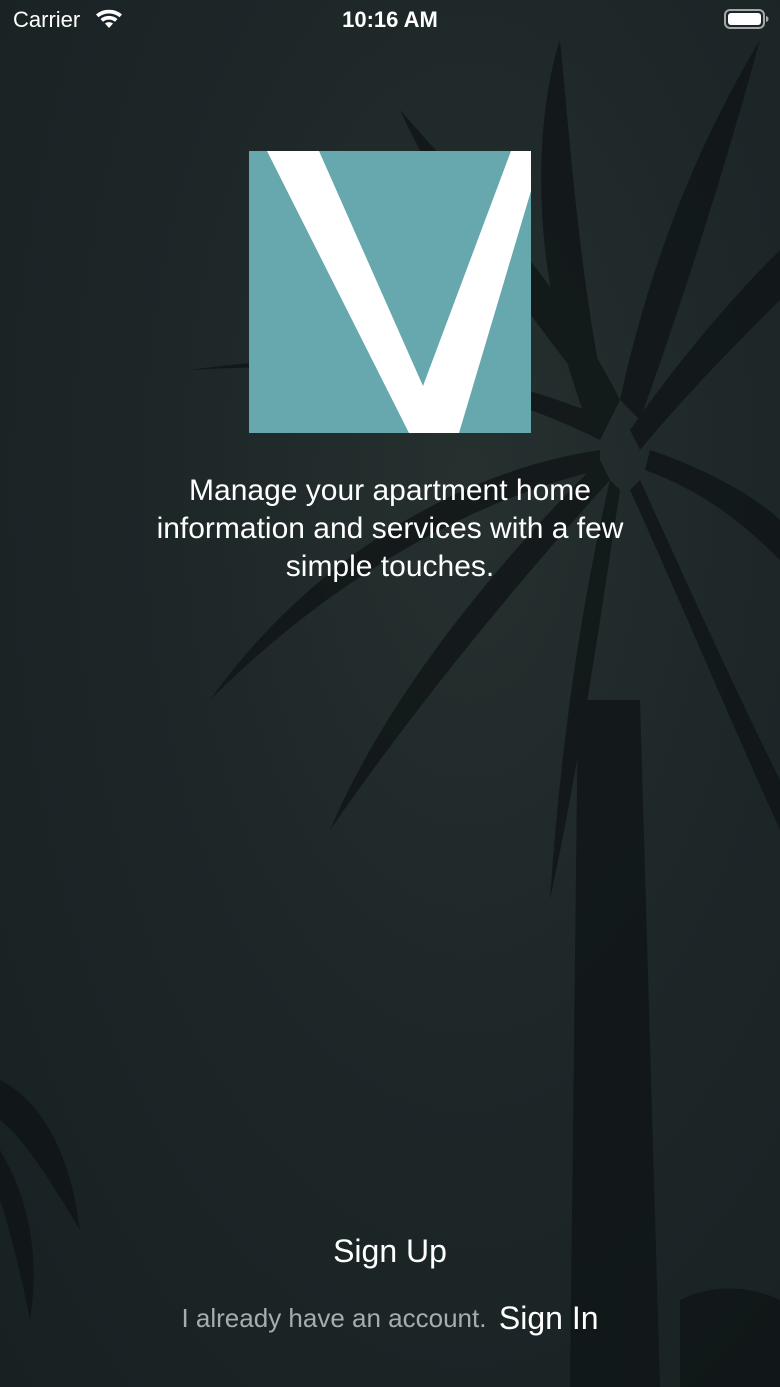 The image size is (780, 1387). What do you see at coordinates (334, 1318) in the screenshot?
I see `have-account-text: I already have an account.` at bounding box center [334, 1318].